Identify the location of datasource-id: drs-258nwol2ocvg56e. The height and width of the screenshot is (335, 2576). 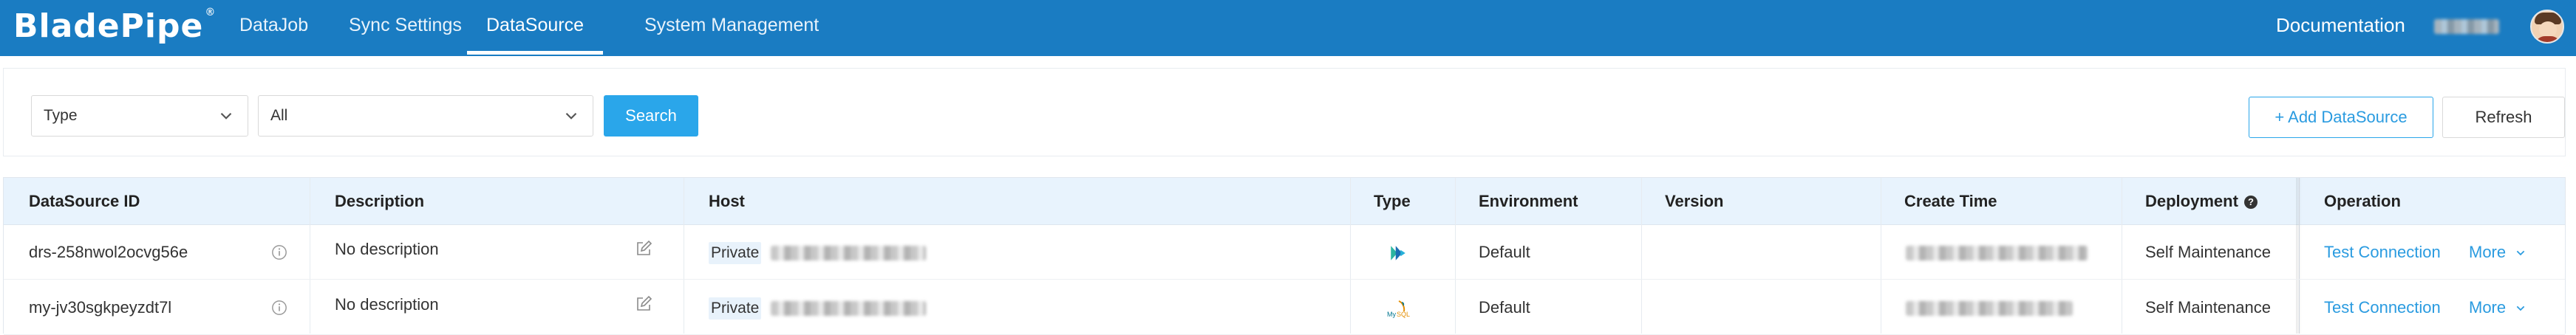
(108, 252).